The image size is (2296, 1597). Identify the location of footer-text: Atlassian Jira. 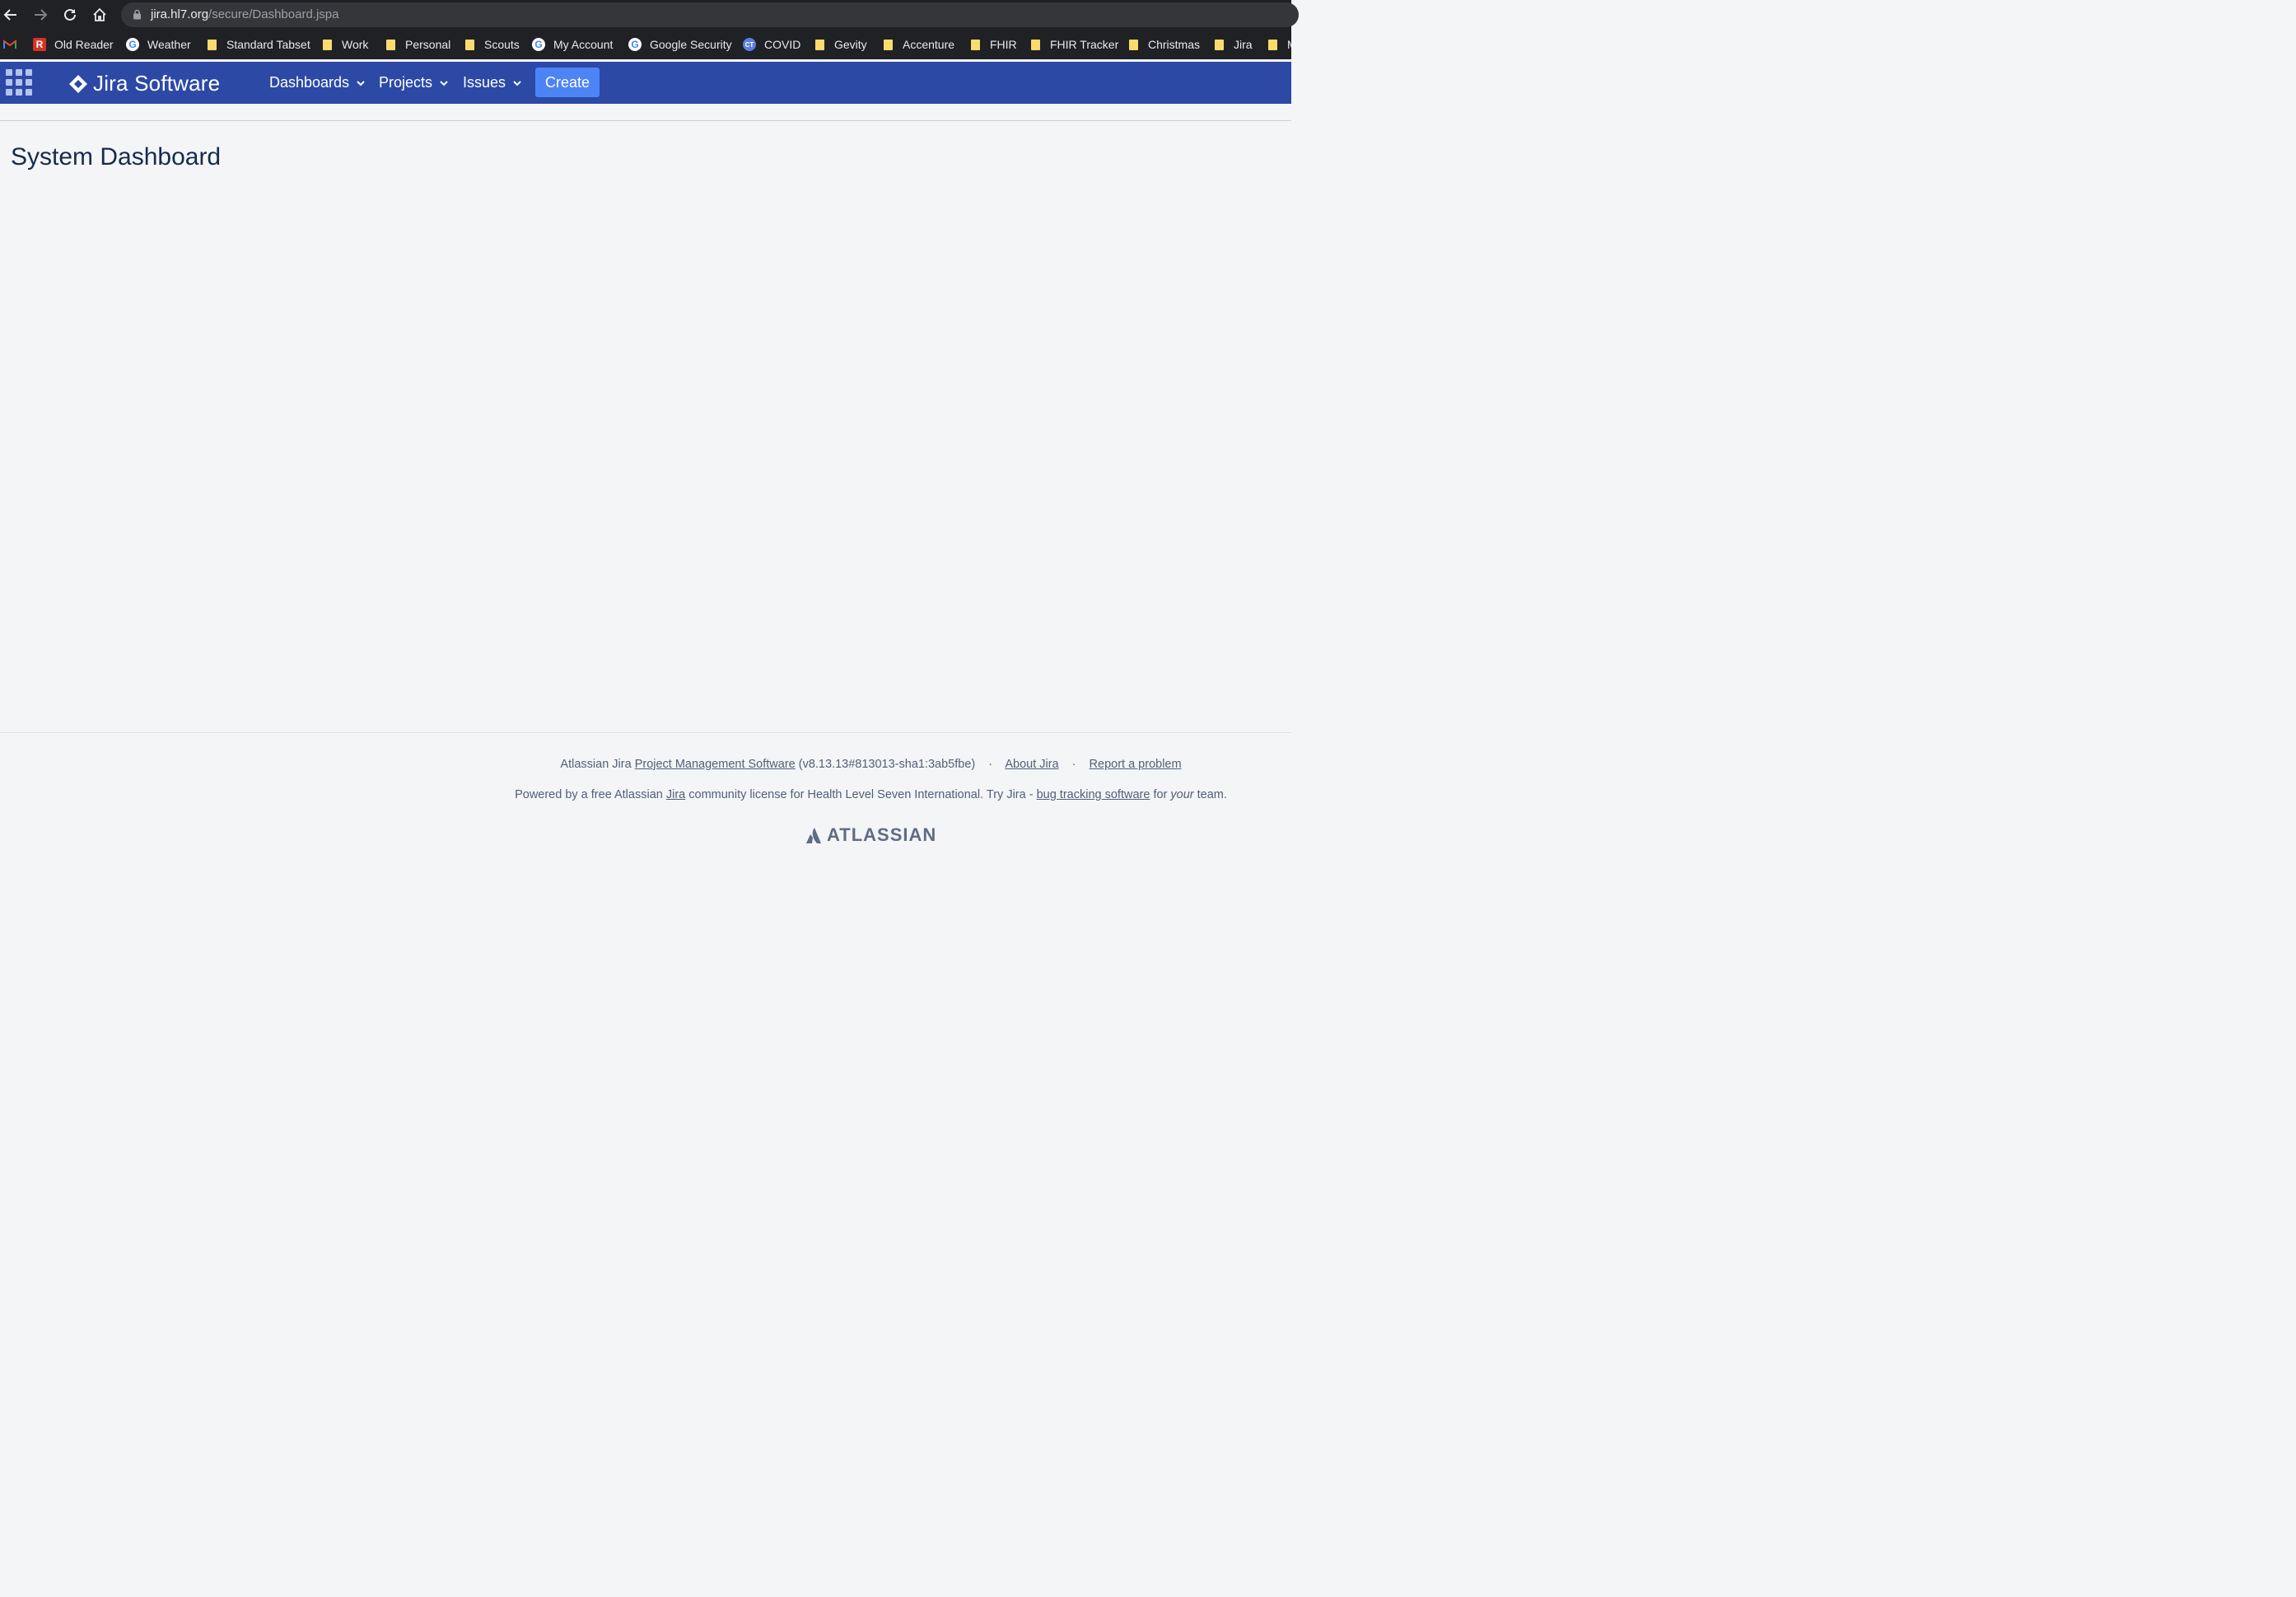
(596, 764).